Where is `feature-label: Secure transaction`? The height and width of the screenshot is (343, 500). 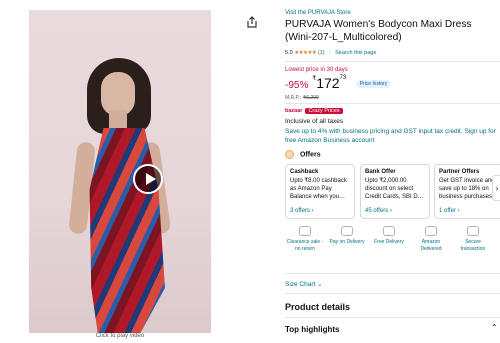 feature-label: Secure transaction is located at coordinates (473, 245).